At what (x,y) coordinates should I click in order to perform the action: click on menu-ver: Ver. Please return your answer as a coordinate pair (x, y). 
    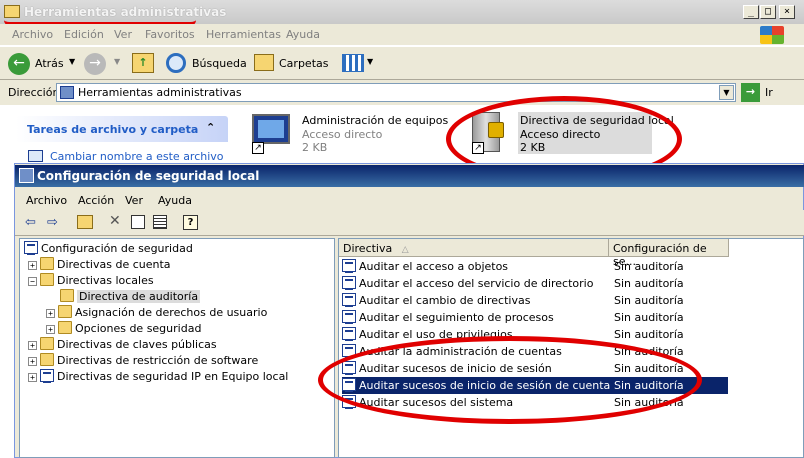
    Looking at the image, I should click on (123, 34).